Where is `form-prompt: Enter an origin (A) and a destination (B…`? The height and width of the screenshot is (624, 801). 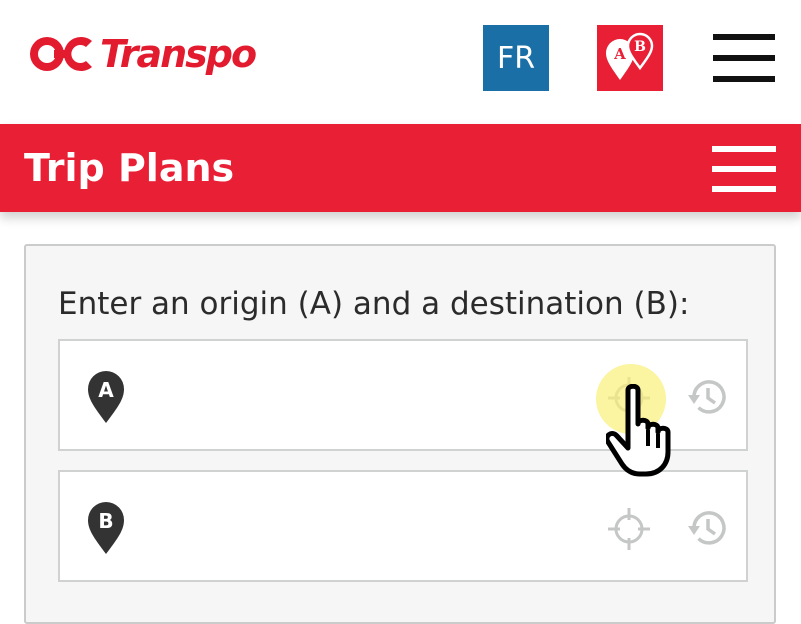 form-prompt: Enter an origin (A) and a destination (B… is located at coordinates (374, 304).